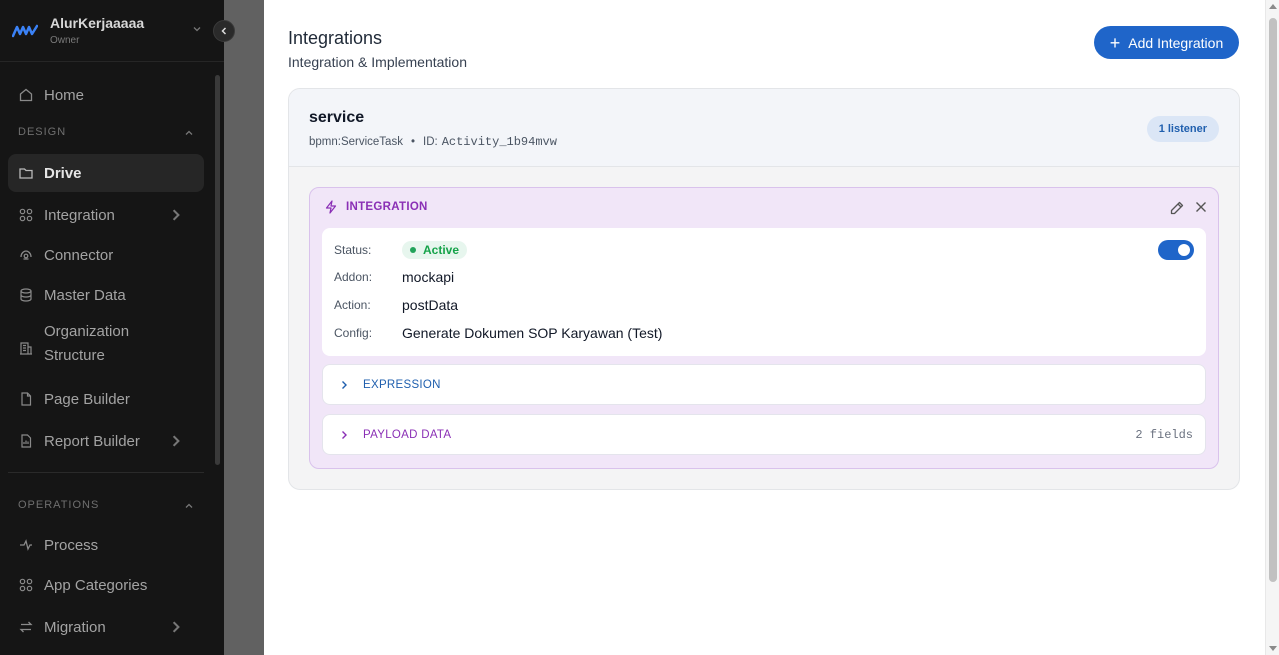 Image resolution: width=1279 pixels, height=655 pixels. What do you see at coordinates (430, 142) in the screenshot?
I see `service-id-label: ID:` at bounding box center [430, 142].